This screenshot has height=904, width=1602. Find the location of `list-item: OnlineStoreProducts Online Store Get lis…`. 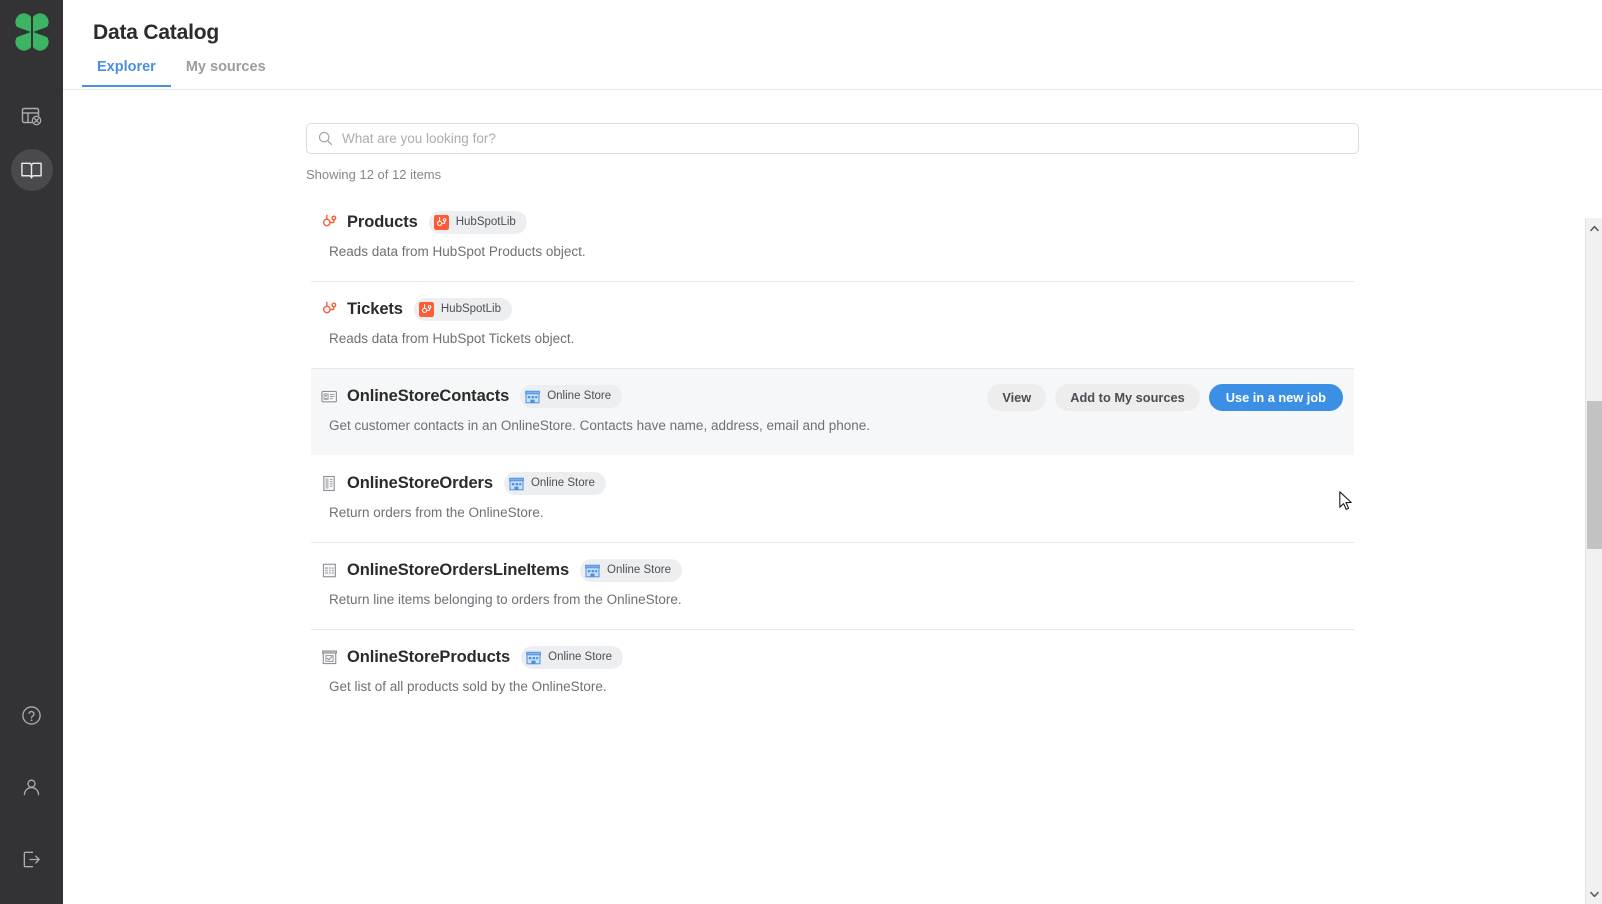

list-item: OnlineStoreProducts Online Store Get lis… is located at coordinates (832, 672).